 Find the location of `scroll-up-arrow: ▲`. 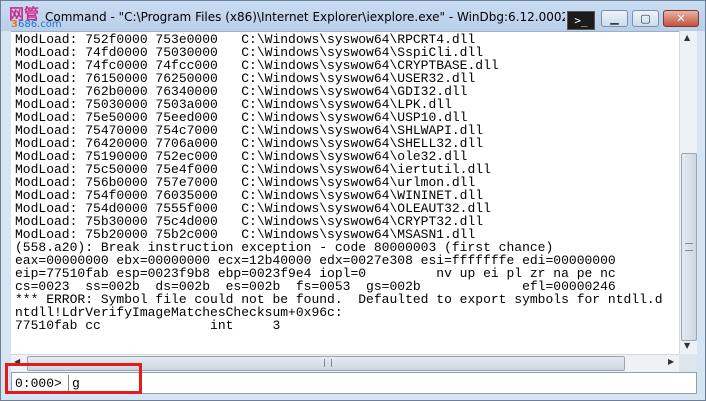

scroll-up-arrow: ▲ is located at coordinates (687, 37).